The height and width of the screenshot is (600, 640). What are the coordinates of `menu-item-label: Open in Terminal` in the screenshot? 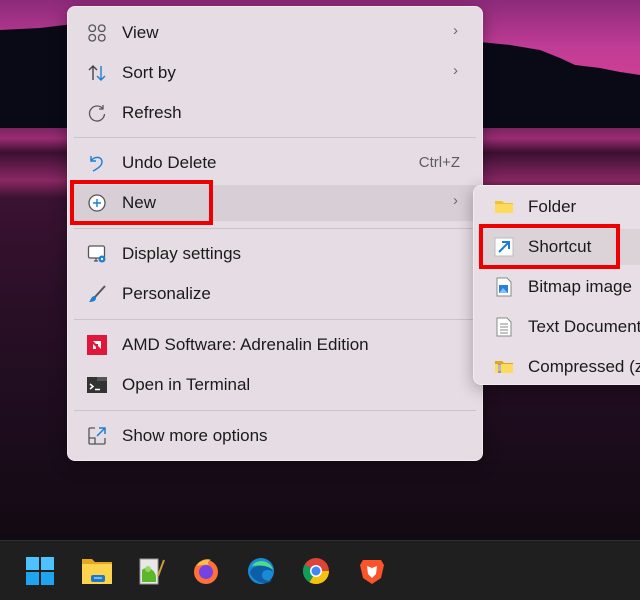 It's located at (186, 384).